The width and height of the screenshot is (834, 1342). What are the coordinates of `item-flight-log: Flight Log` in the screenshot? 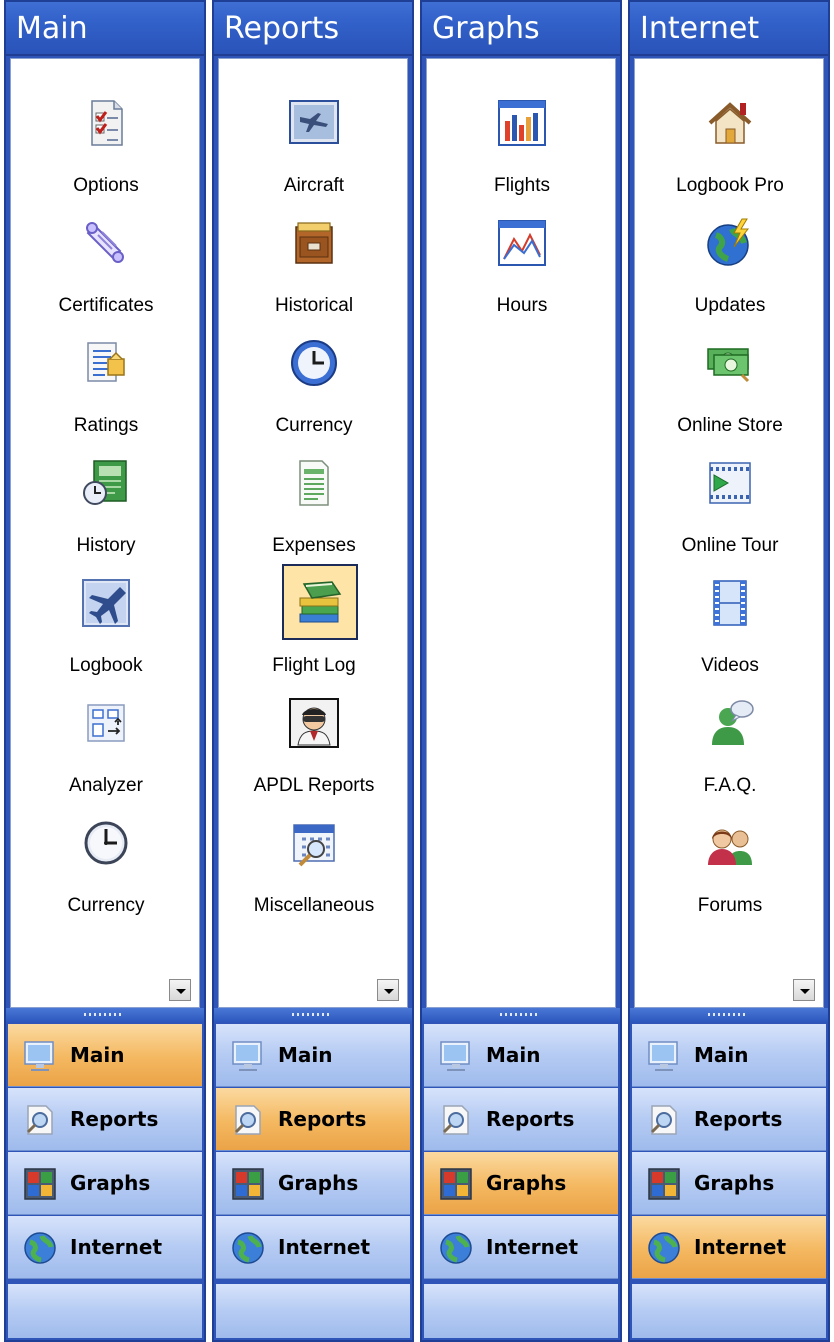 It's located at (314, 617).